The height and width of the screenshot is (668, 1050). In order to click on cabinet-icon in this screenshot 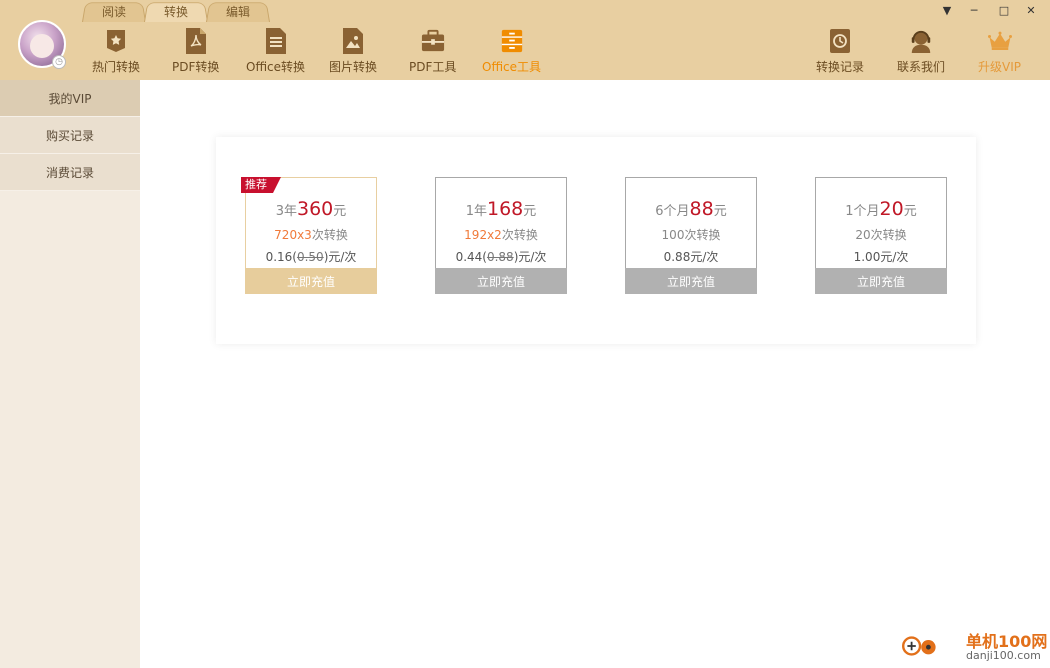, I will do `click(512, 41)`.